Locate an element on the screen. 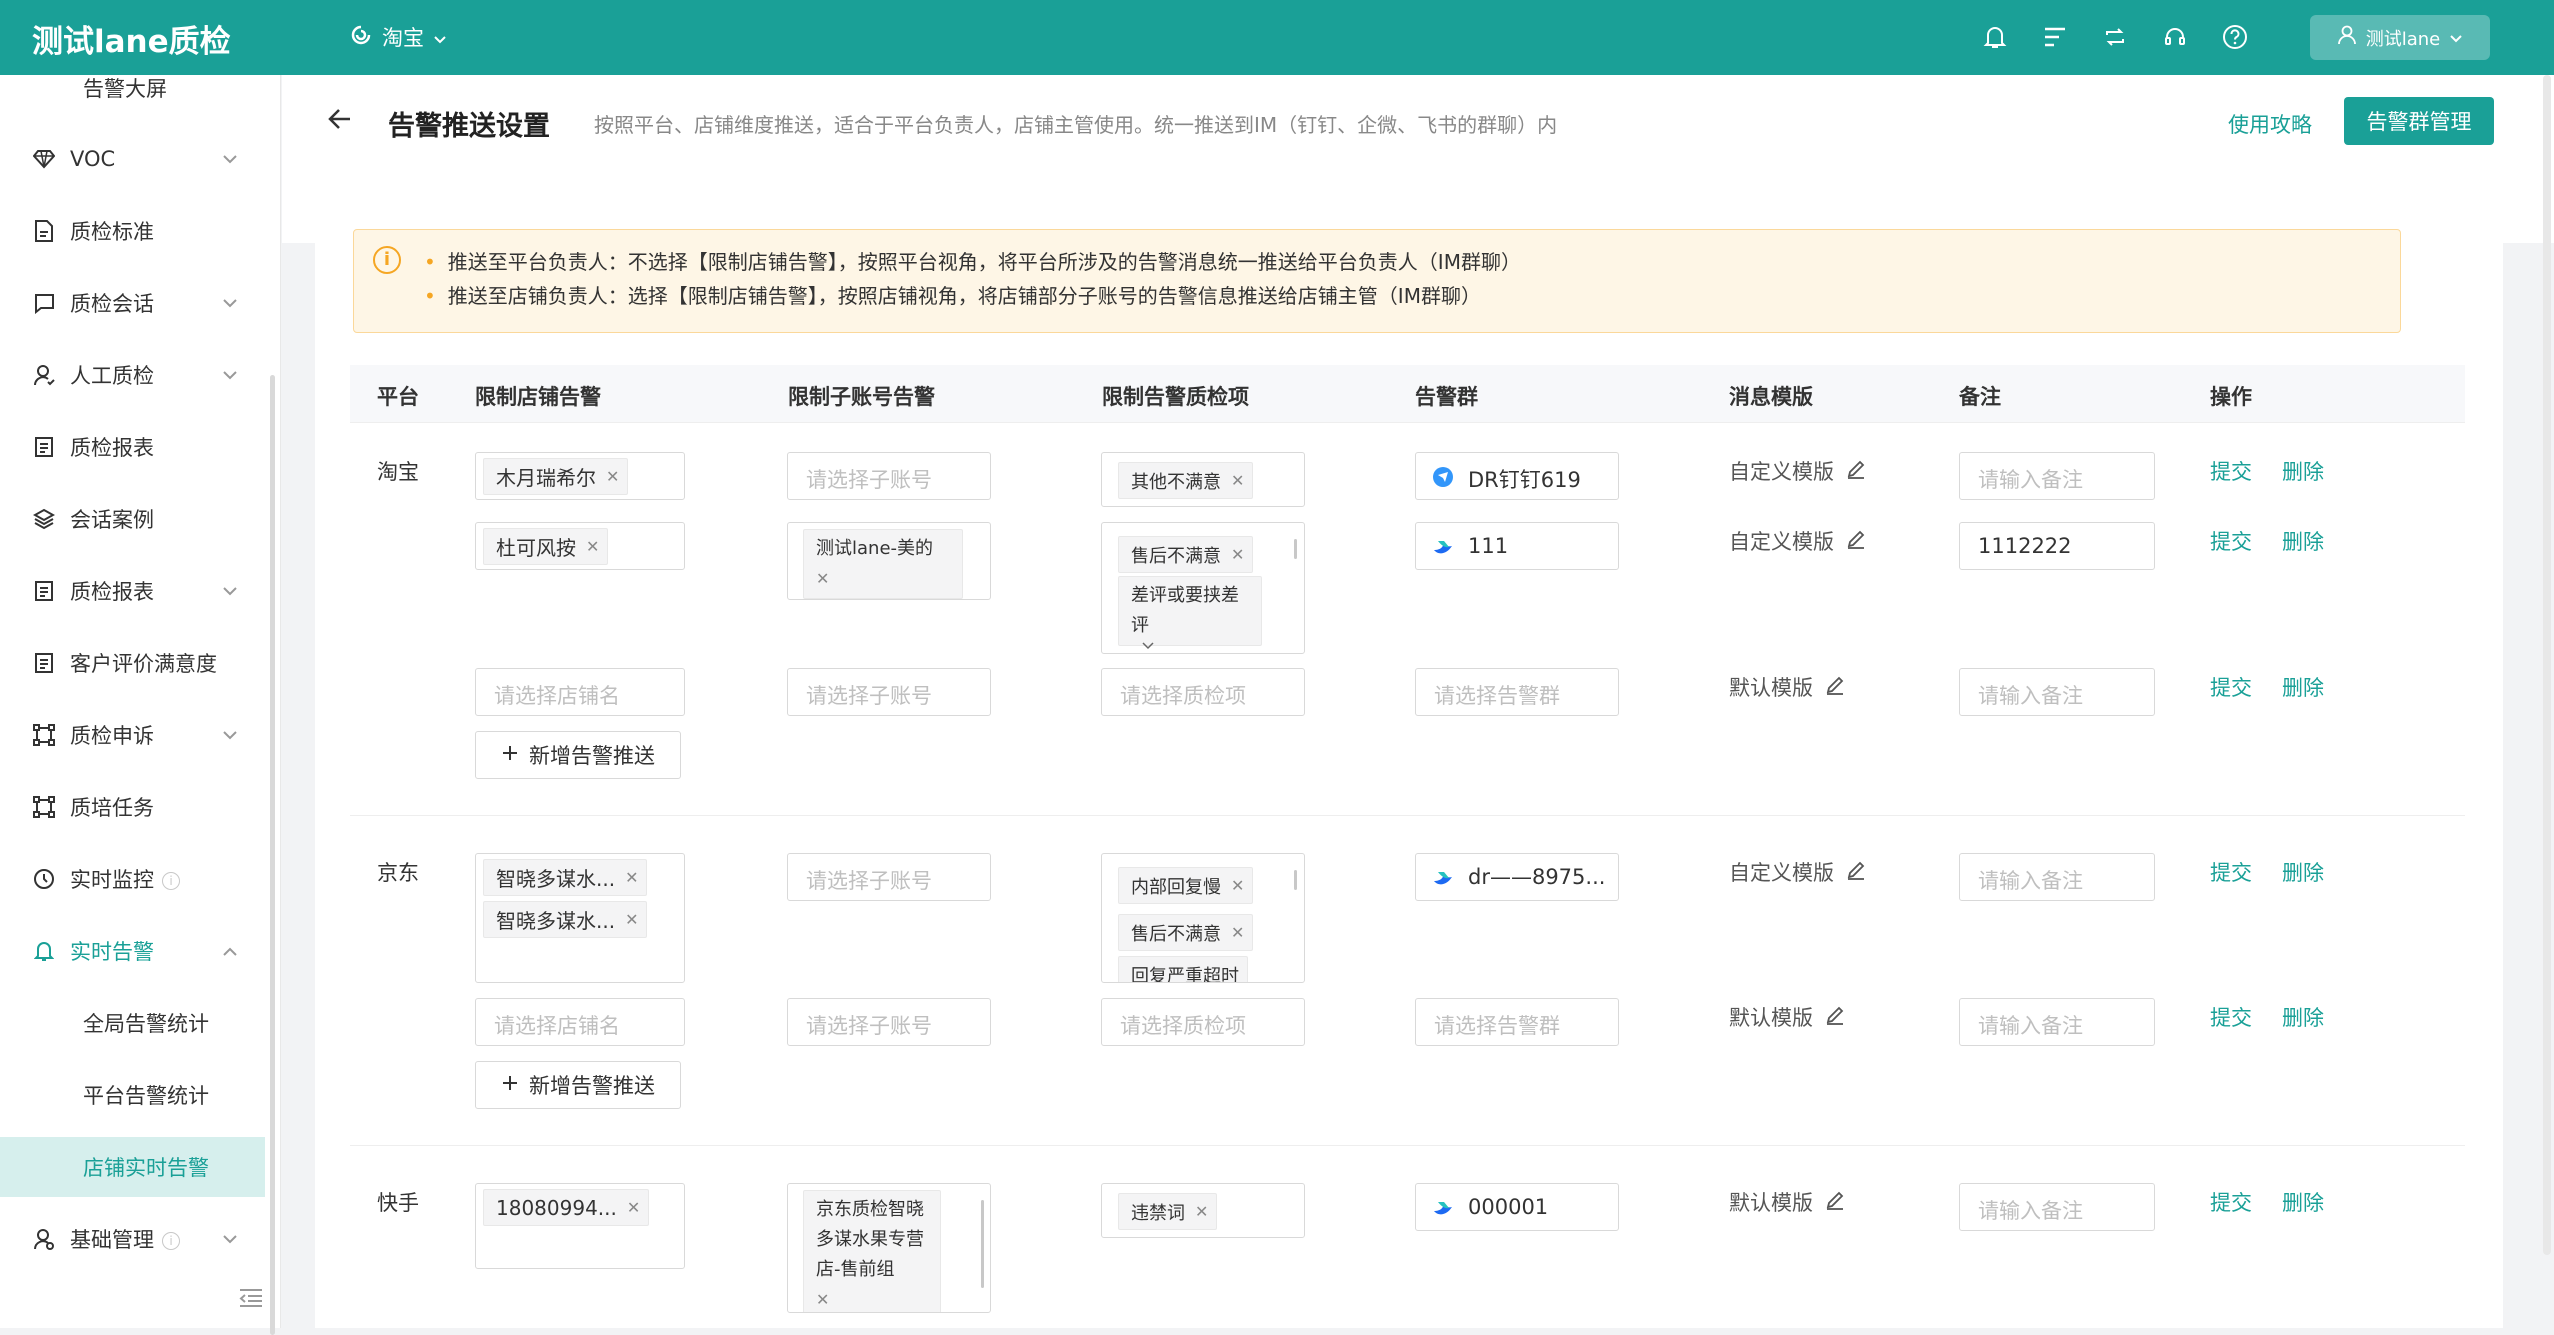 Image resolution: width=2554 pixels, height=1335 pixels. quality-item-select: 其他不满意 ✕ is located at coordinates (1203, 479).